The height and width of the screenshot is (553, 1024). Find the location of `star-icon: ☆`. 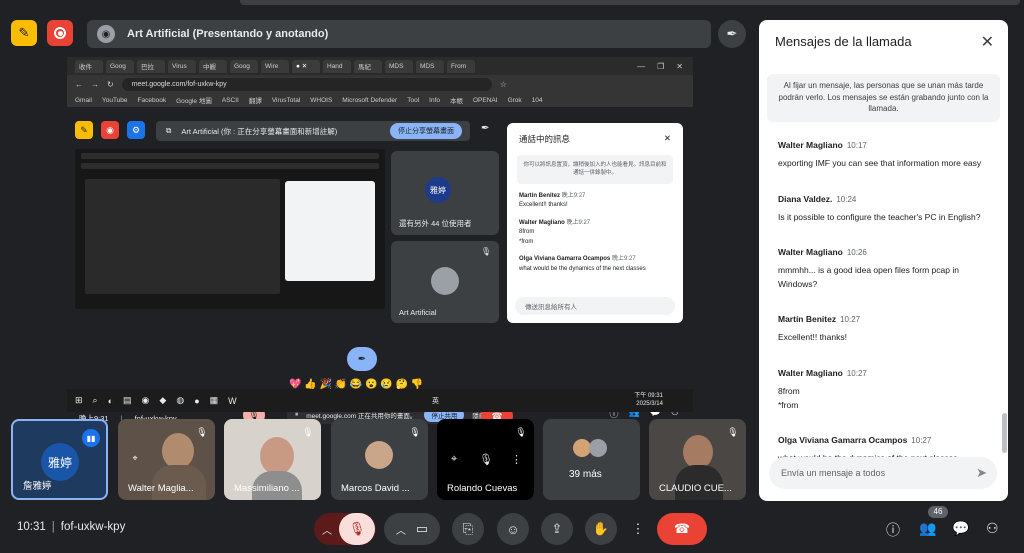

star-icon: ☆ is located at coordinates (503, 84).